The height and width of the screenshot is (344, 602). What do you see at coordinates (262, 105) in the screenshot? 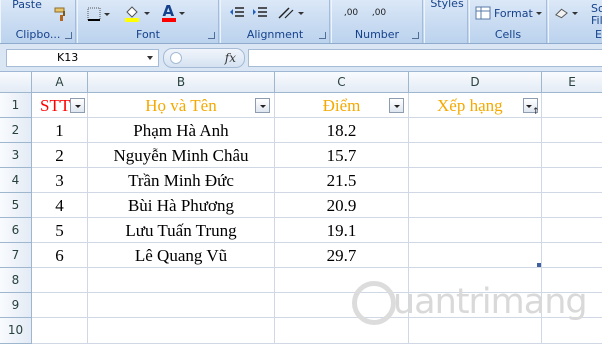
I see `filter-dropdown-ho-ten-icon` at bounding box center [262, 105].